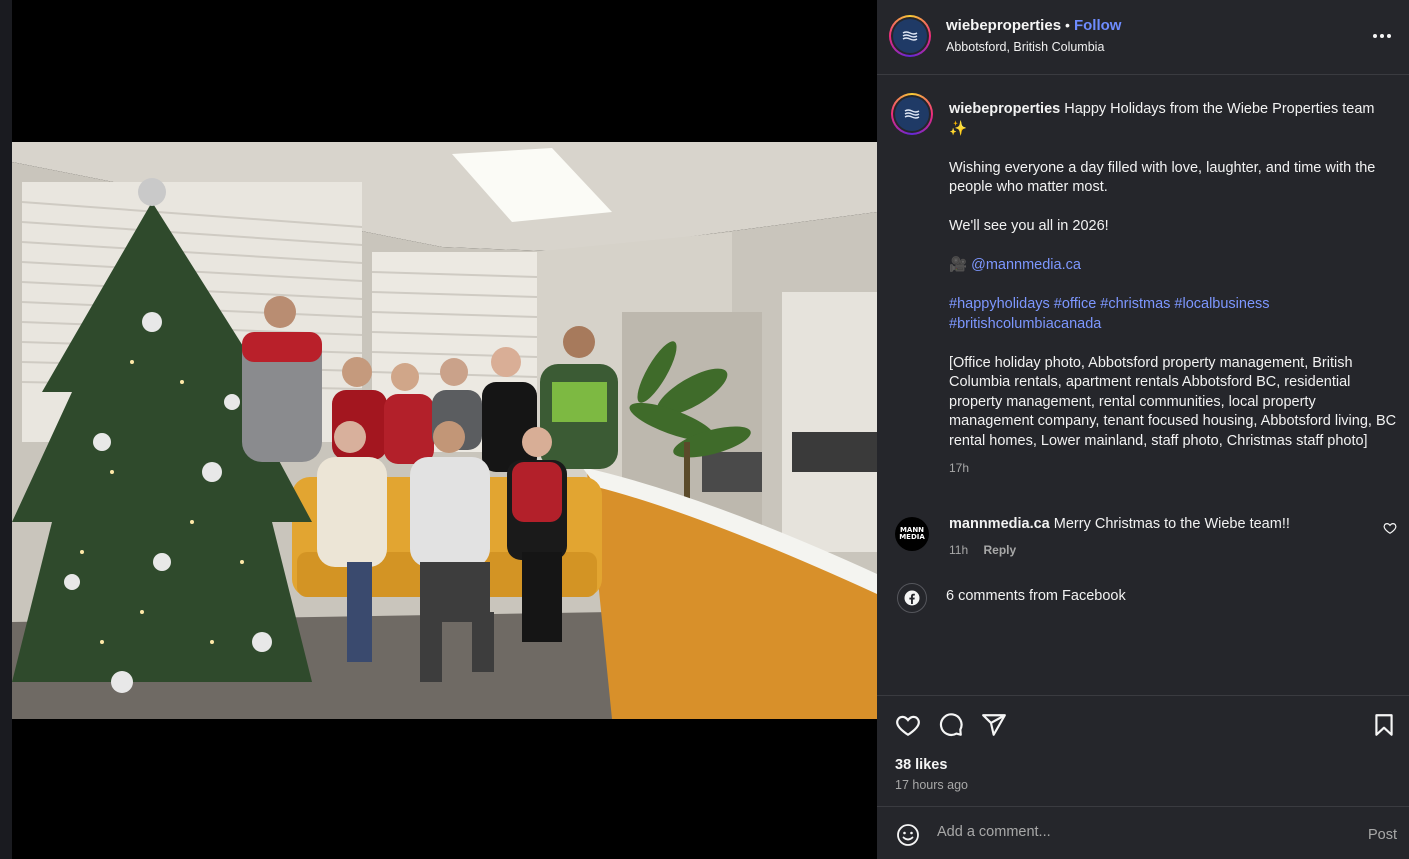  Describe the element at coordinates (912, 598) in the screenshot. I see `facebook-icon` at that location.